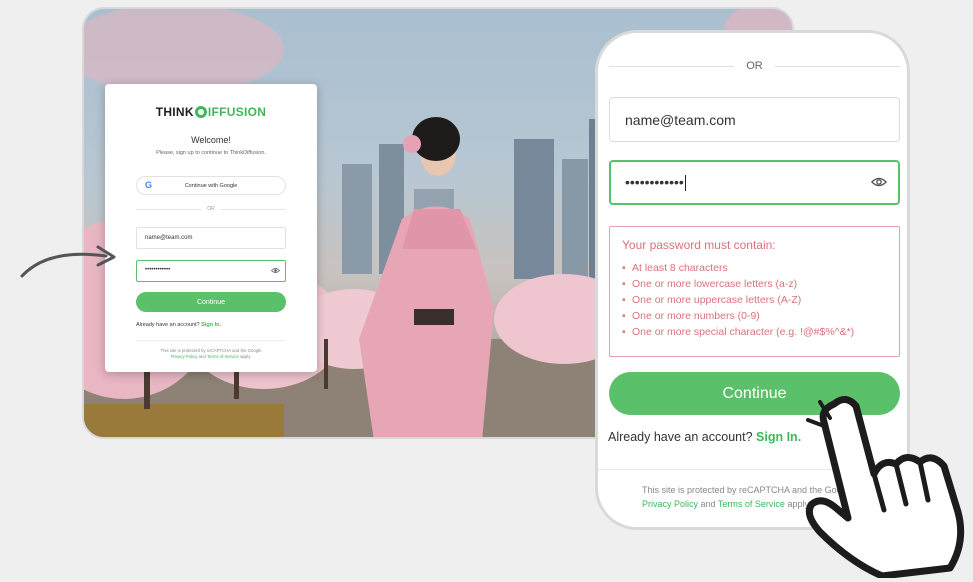 Image resolution: width=973 pixels, height=582 pixels. I want to click on password-rule: At least 8 characters, so click(754, 268).